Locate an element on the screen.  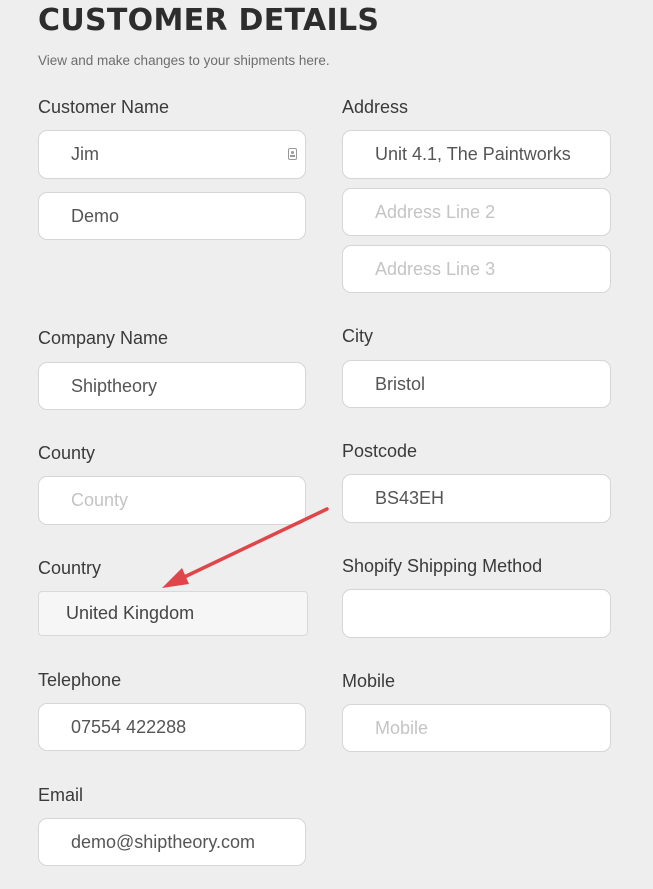
mobile-field: Mobile is located at coordinates (476, 728).